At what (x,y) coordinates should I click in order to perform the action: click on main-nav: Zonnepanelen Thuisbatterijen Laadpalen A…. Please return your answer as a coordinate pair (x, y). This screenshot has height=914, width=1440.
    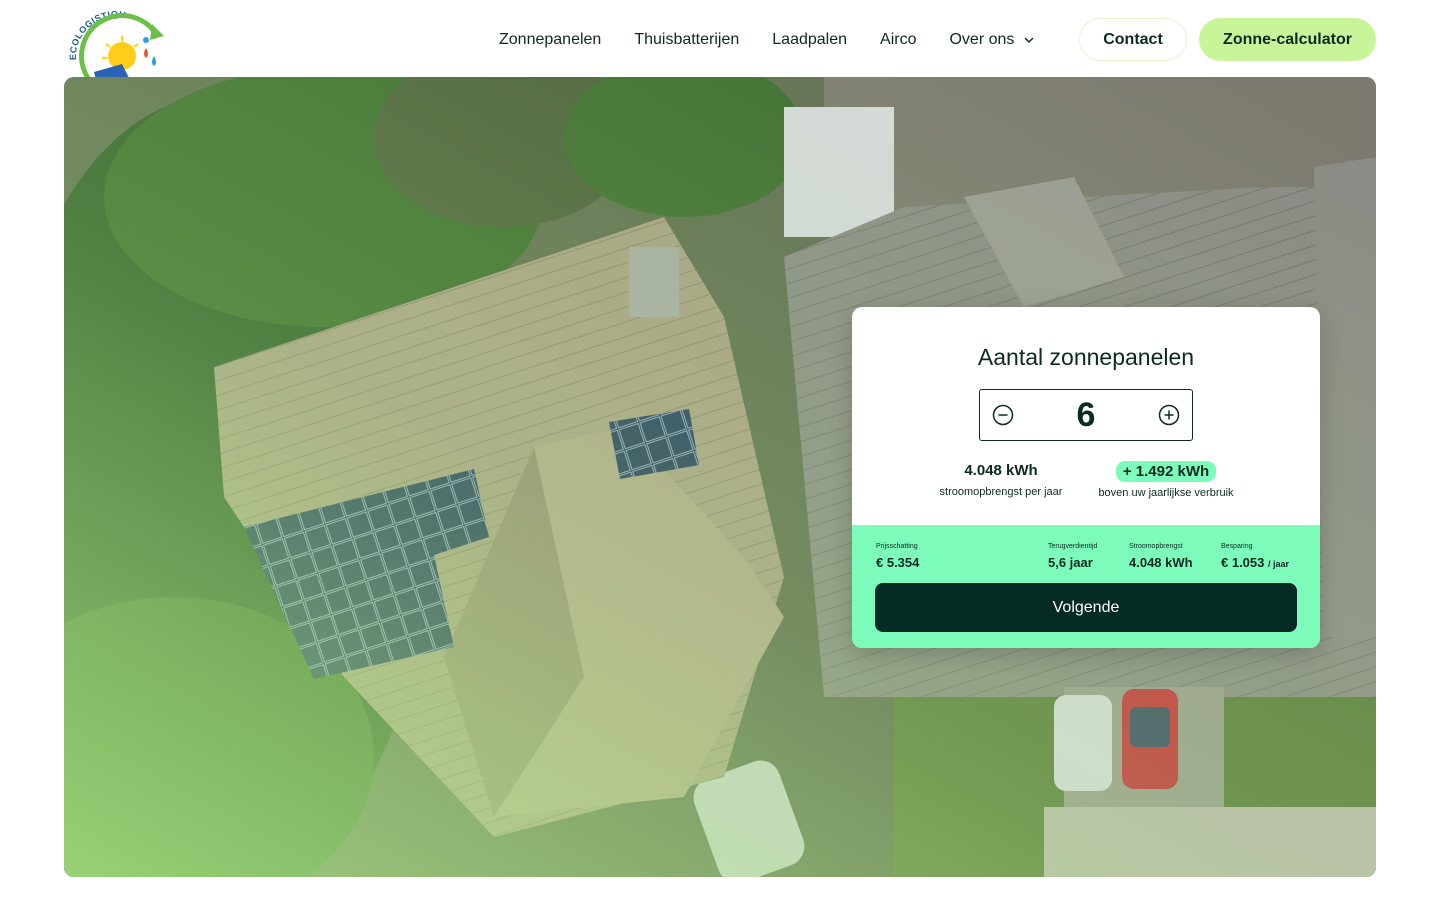
    Looking at the image, I should click on (767, 40).